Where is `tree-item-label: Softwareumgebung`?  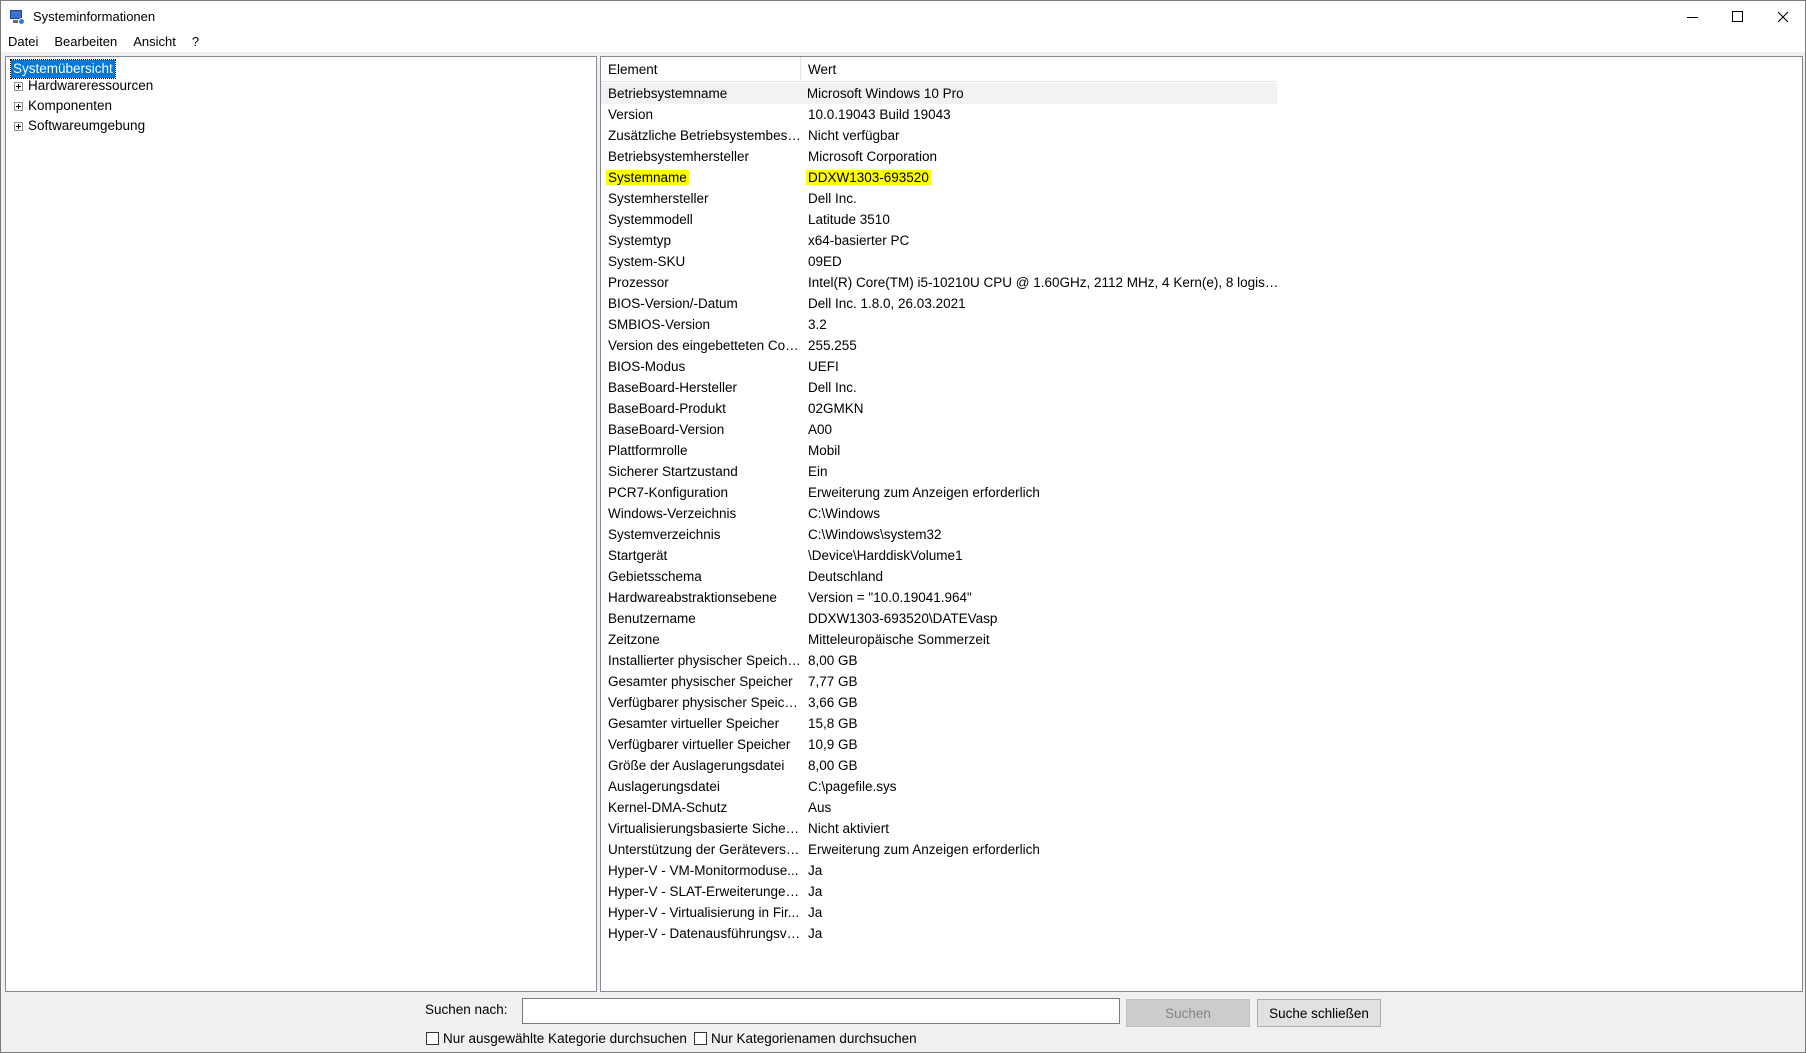
tree-item-label: Softwareumgebung is located at coordinates (87, 125).